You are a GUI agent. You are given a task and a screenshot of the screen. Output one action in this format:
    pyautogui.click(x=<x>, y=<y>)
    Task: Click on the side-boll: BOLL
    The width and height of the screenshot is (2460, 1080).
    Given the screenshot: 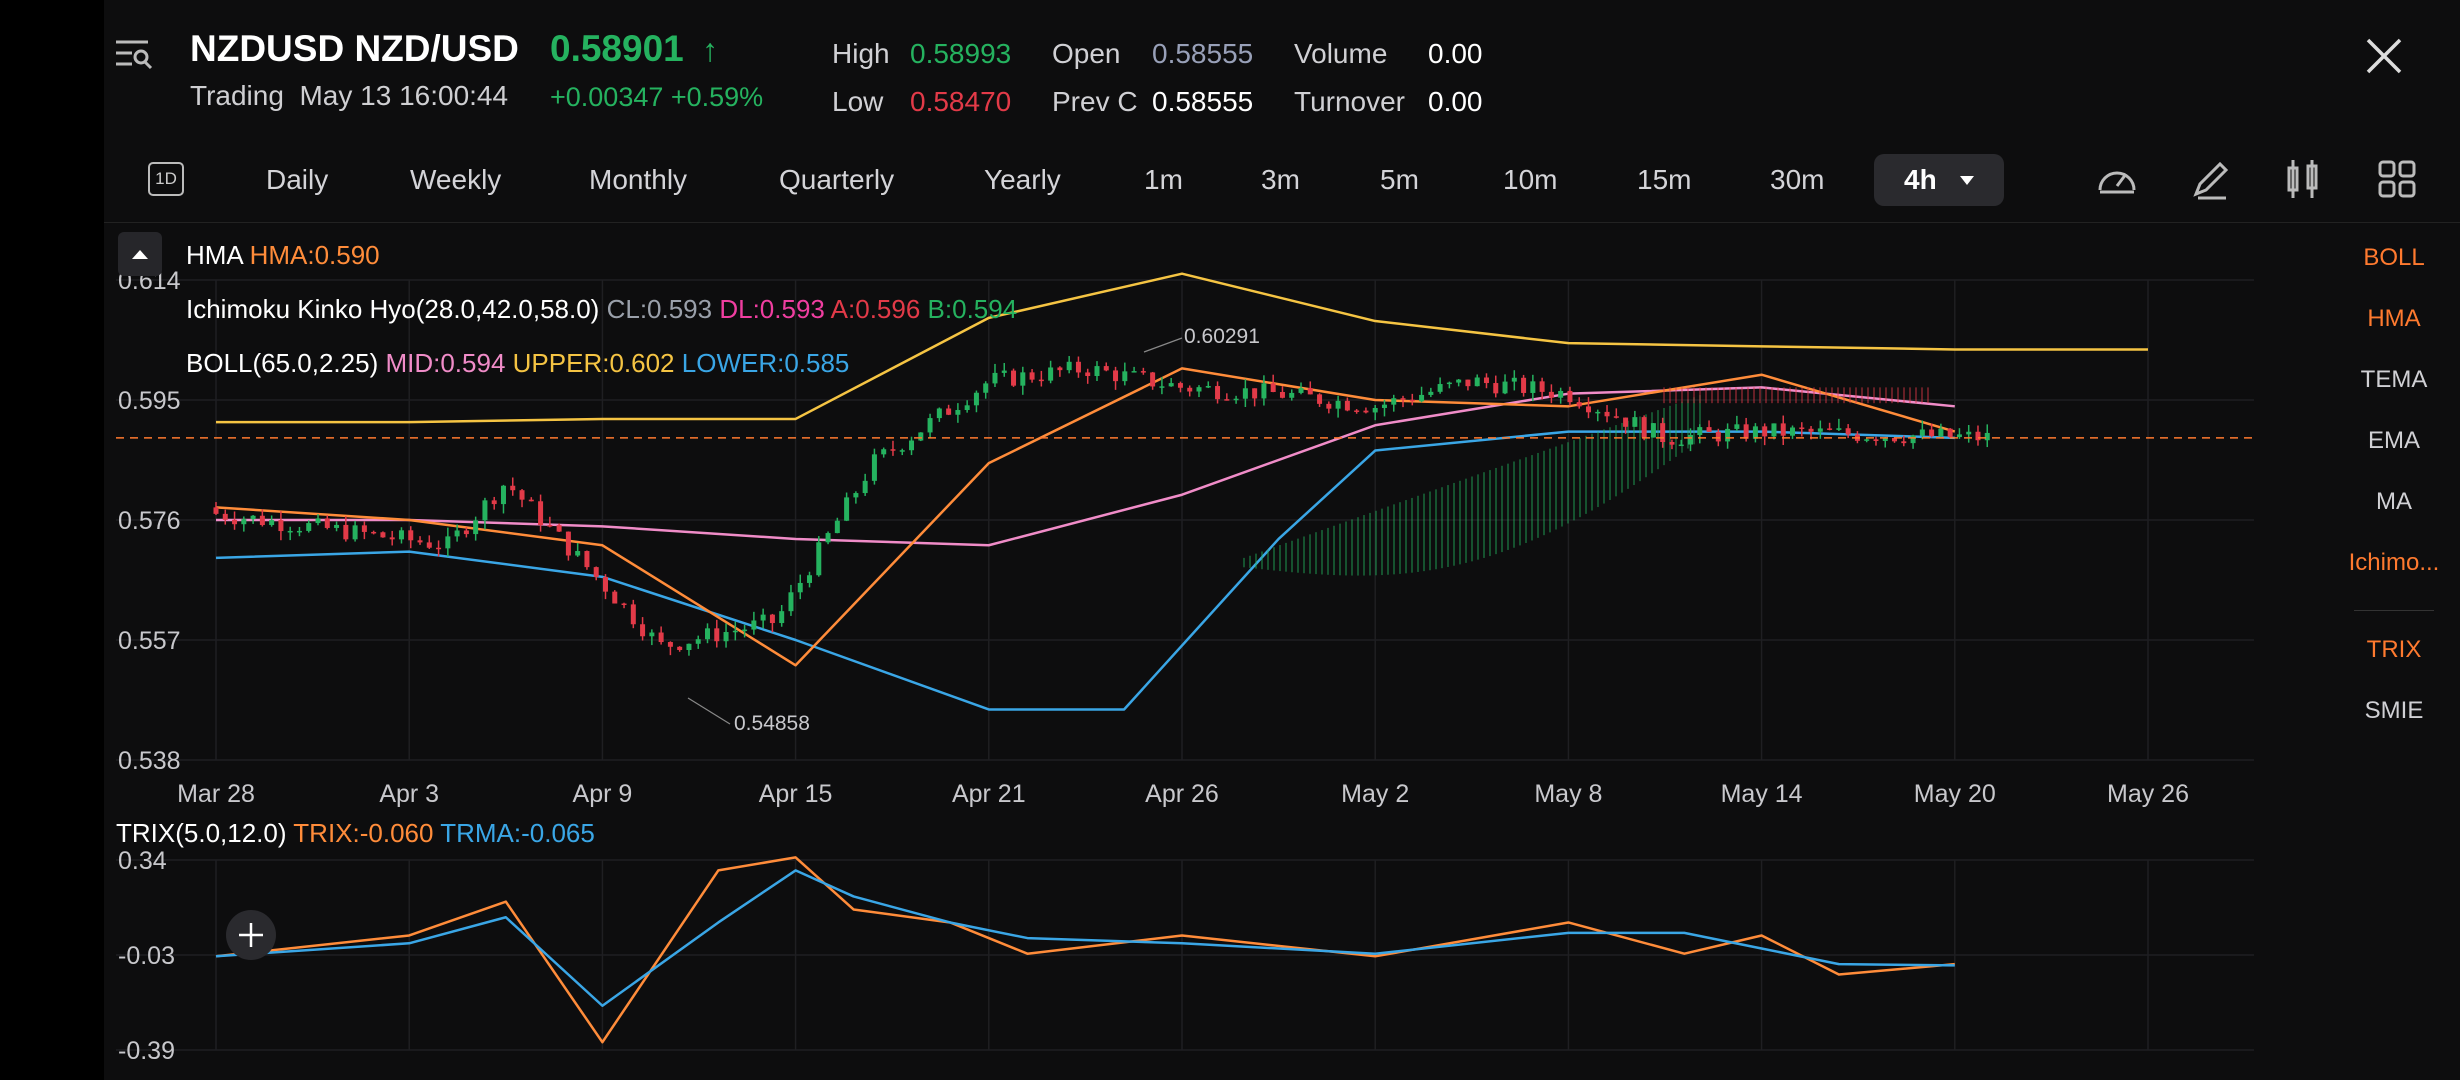 What is the action you would take?
    pyautogui.click(x=2394, y=258)
    